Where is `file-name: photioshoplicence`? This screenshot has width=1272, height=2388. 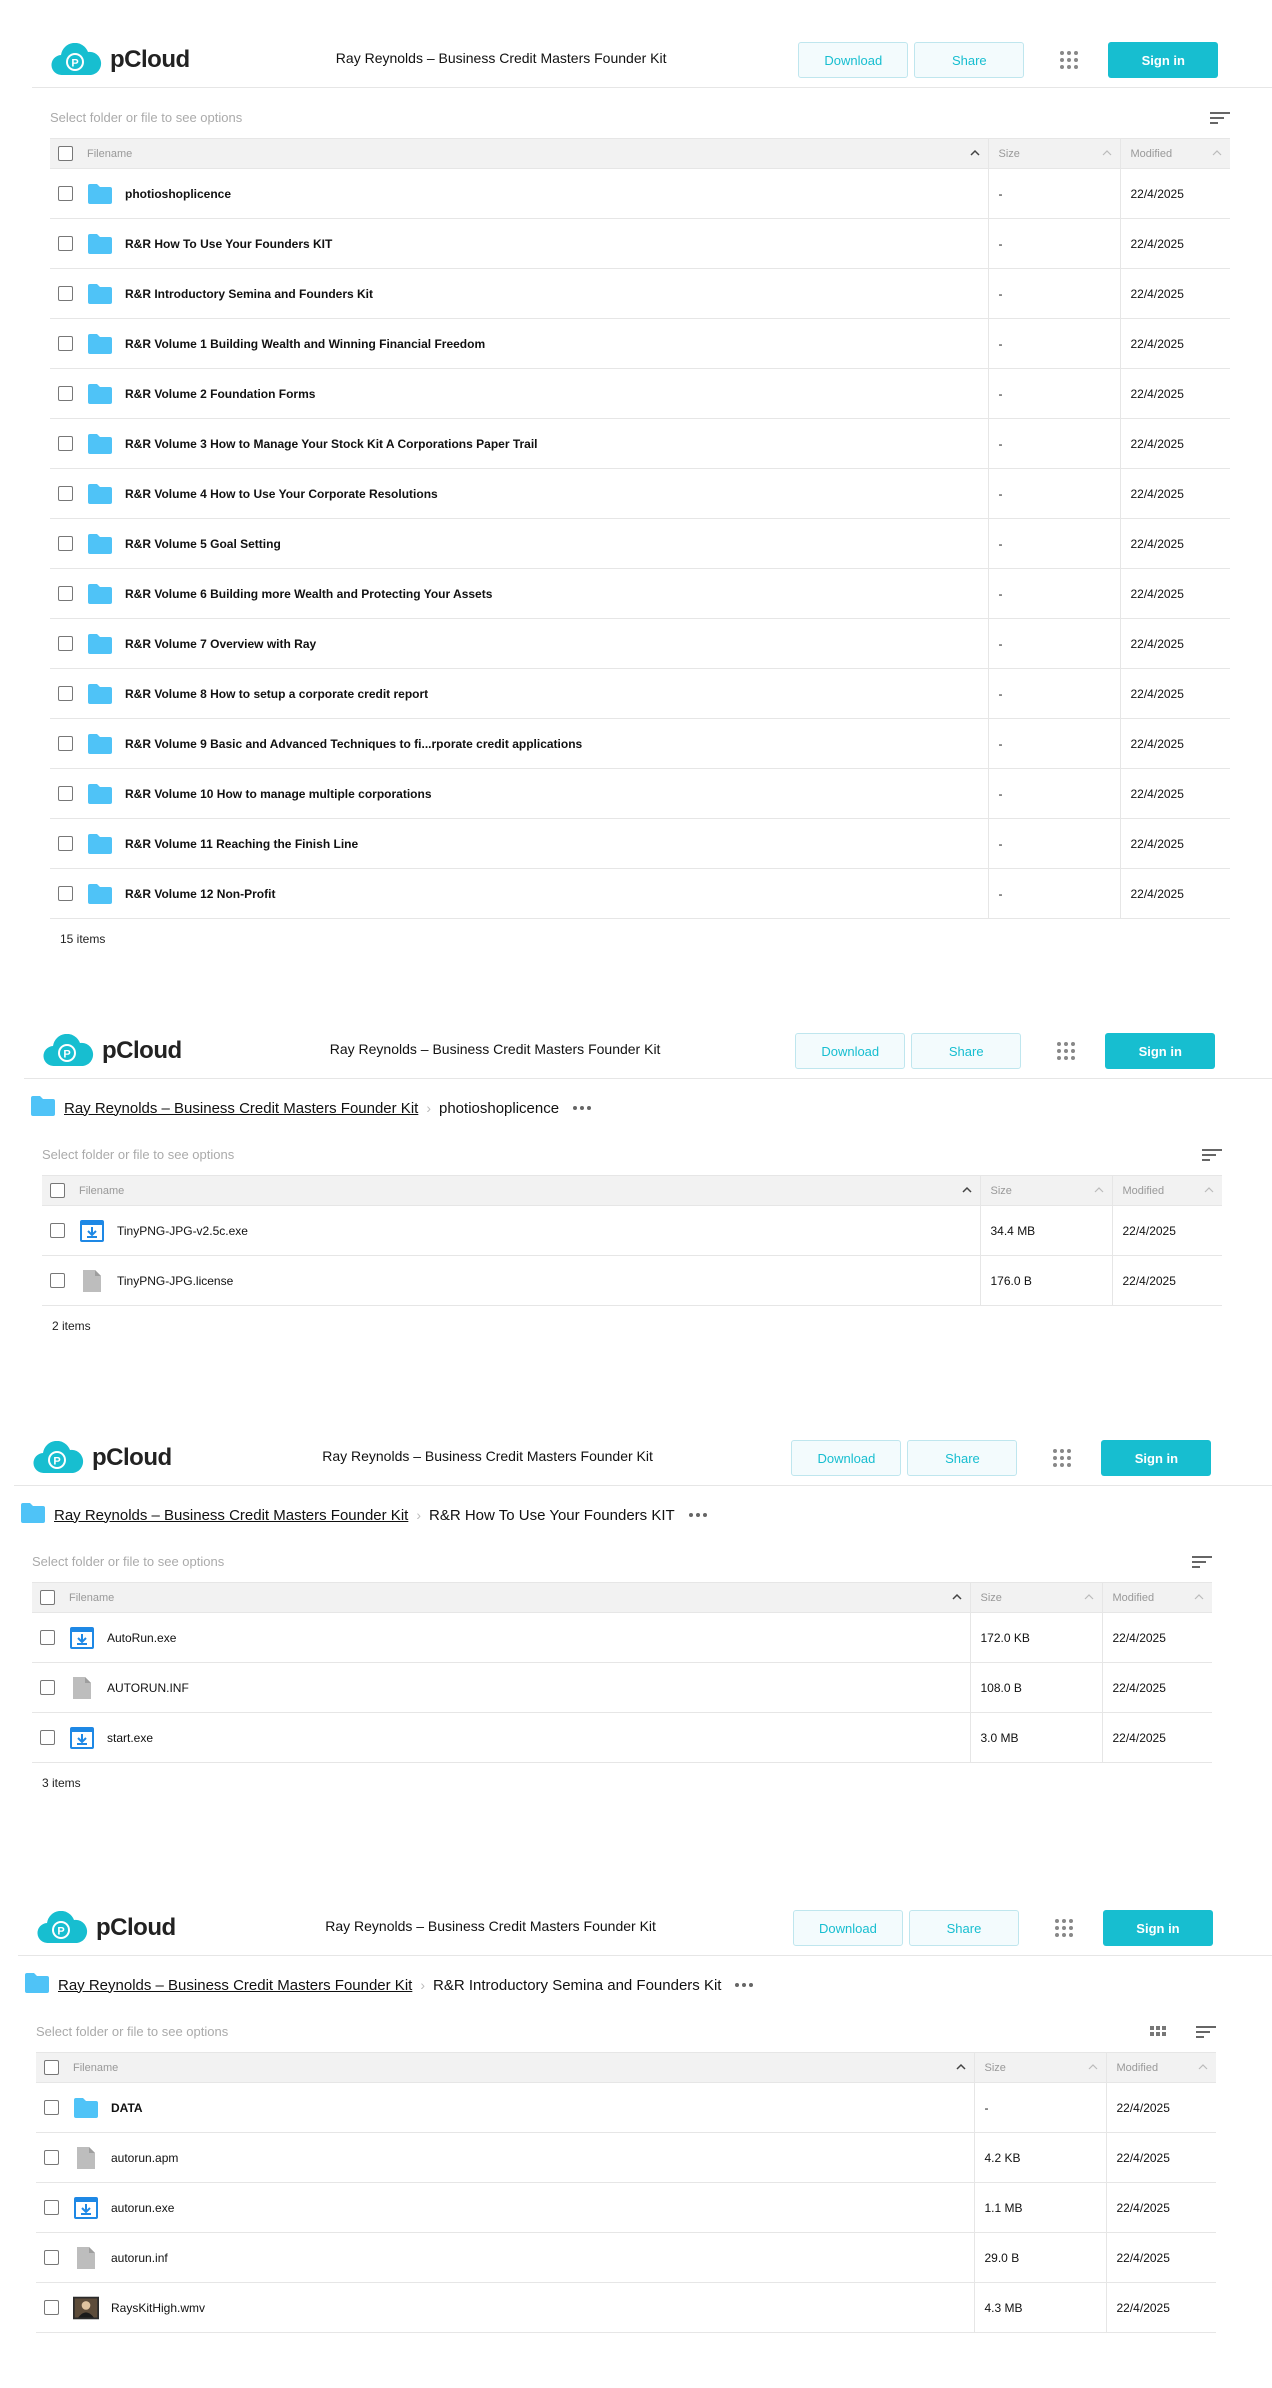
file-name: photioshoplicence is located at coordinates (178, 194).